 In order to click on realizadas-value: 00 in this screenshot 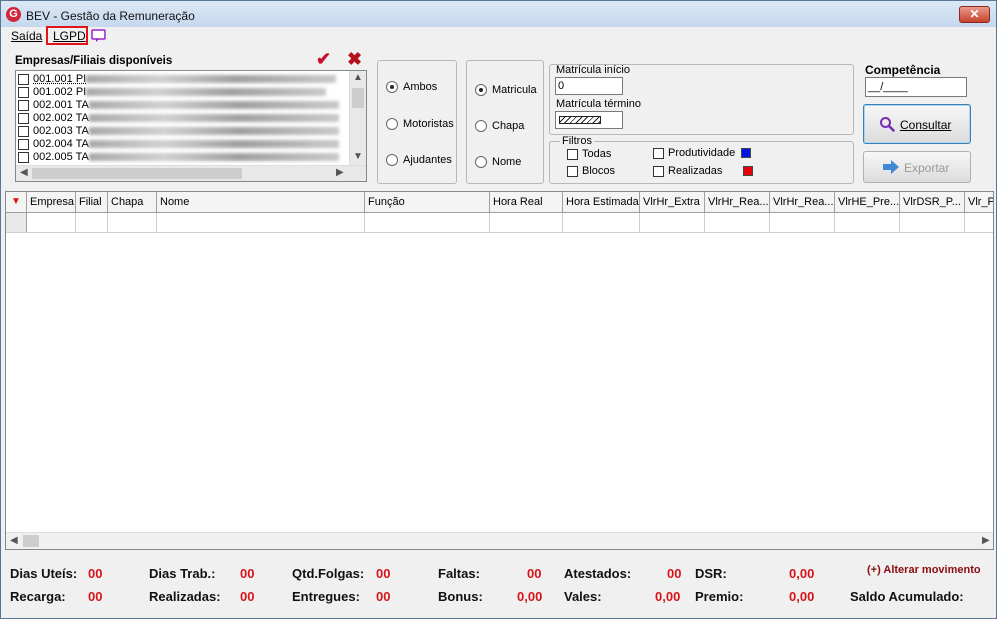, I will do `click(247, 596)`.